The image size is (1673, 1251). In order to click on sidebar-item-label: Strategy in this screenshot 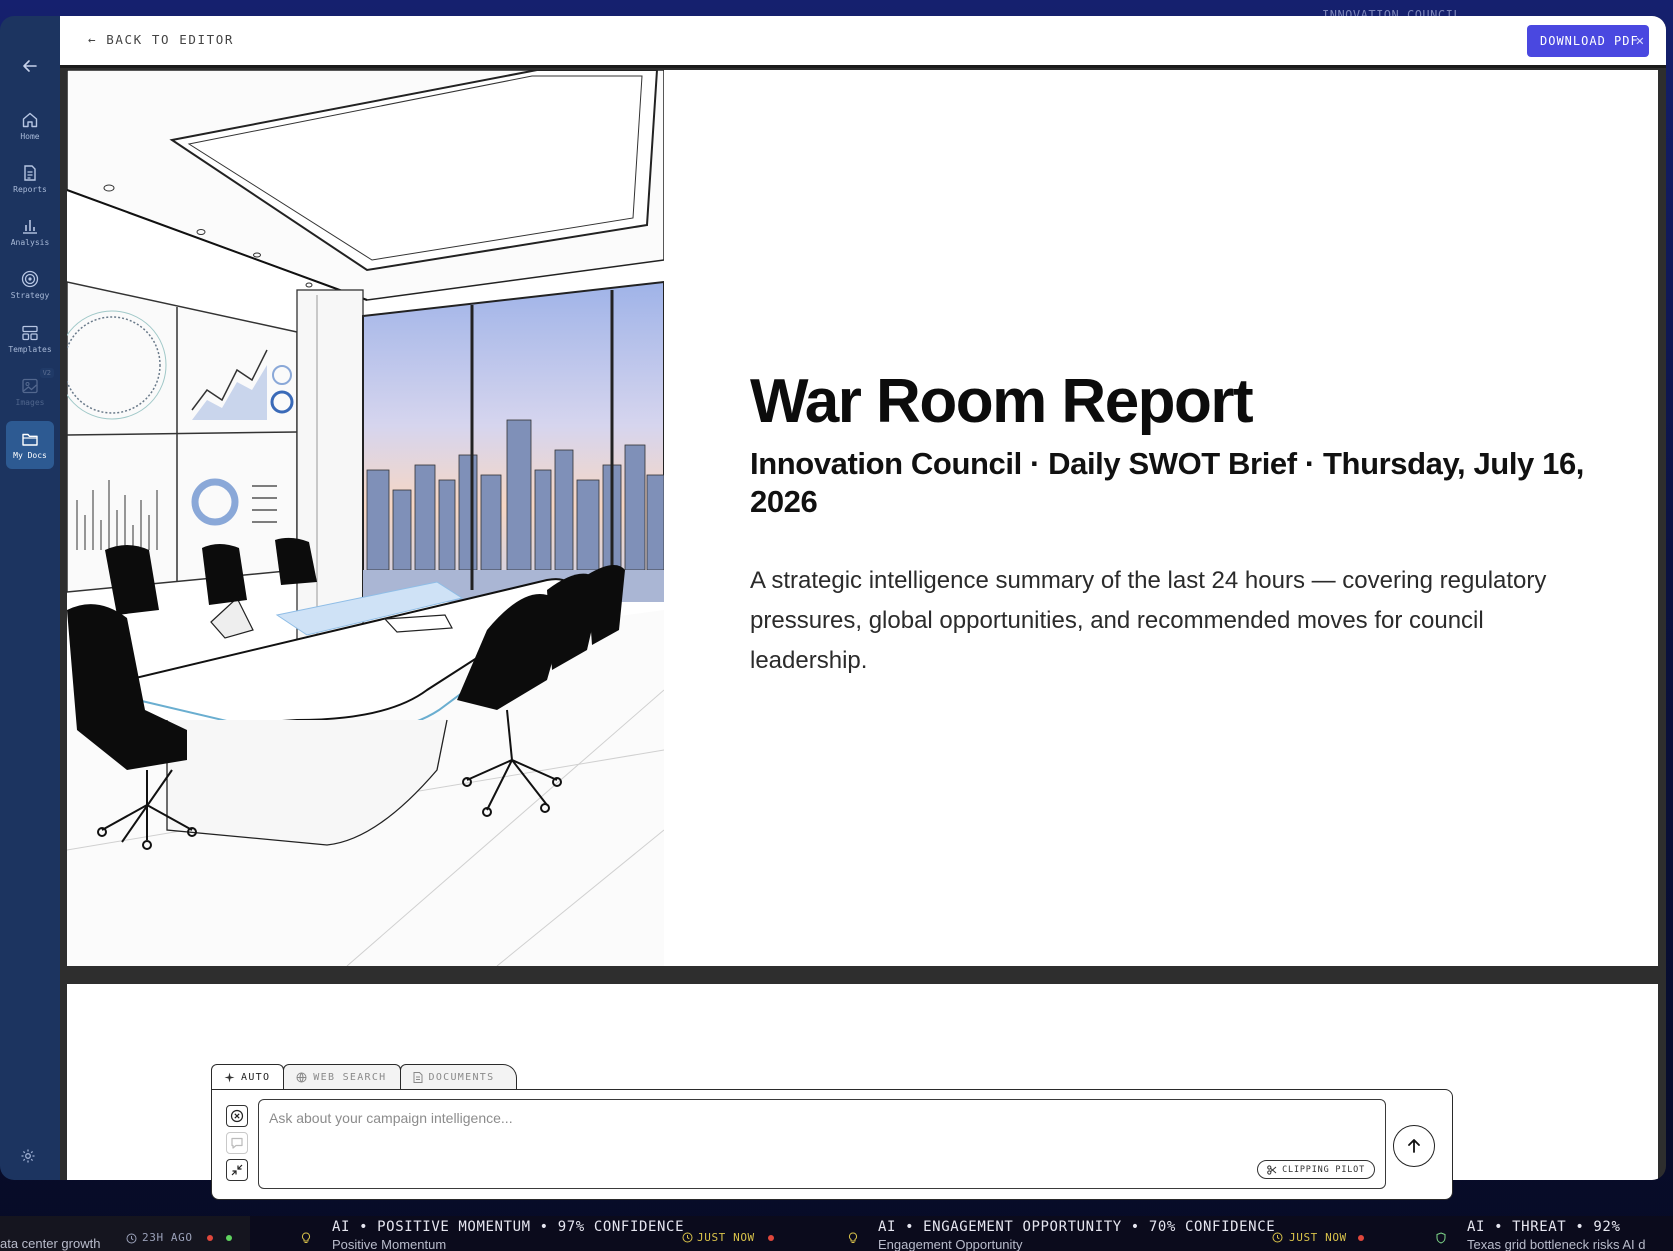, I will do `click(30, 295)`.